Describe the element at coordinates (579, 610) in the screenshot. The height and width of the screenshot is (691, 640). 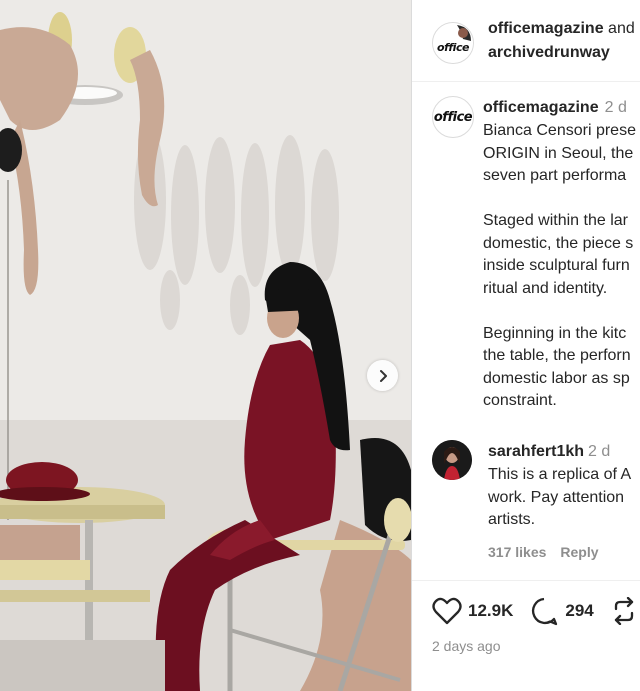
I see `comment-count: 294` at that location.